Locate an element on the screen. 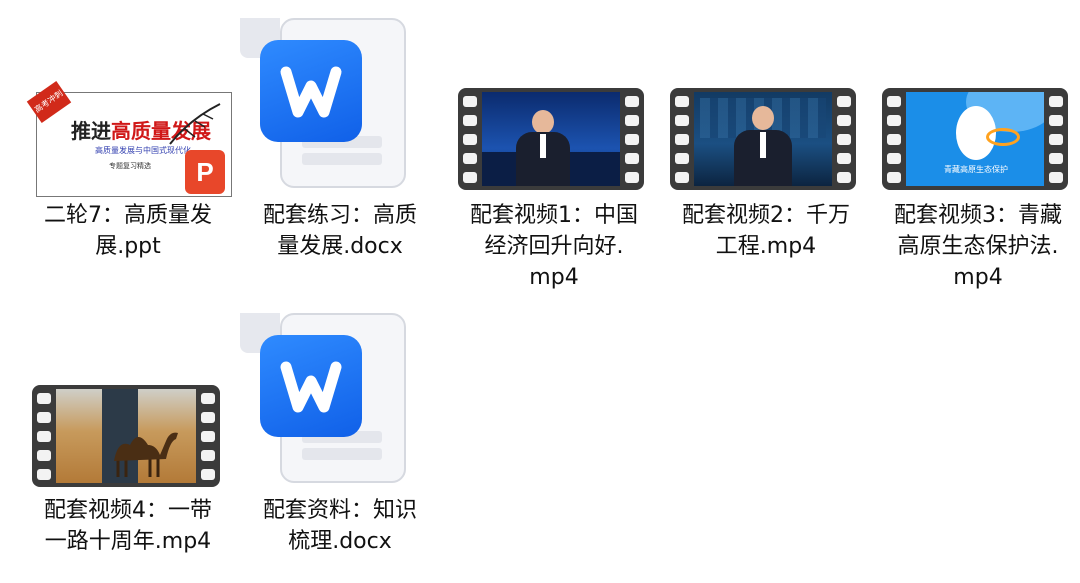 The width and height of the screenshot is (1080, 583). file-name: 配套视频1：中国 经济回升向好. mp4 is located at coordinates (554, 246).